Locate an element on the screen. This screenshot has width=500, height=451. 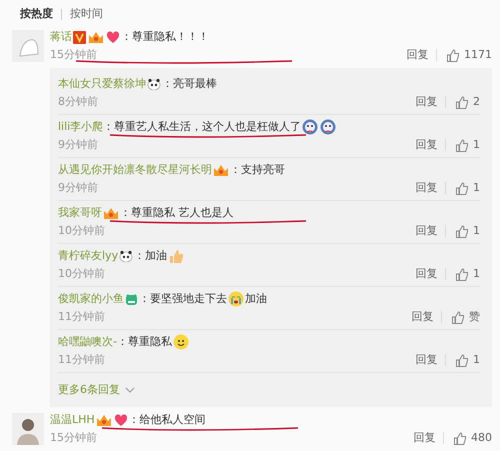
comment-text: ：加油 is located at coordinates (151, 256).